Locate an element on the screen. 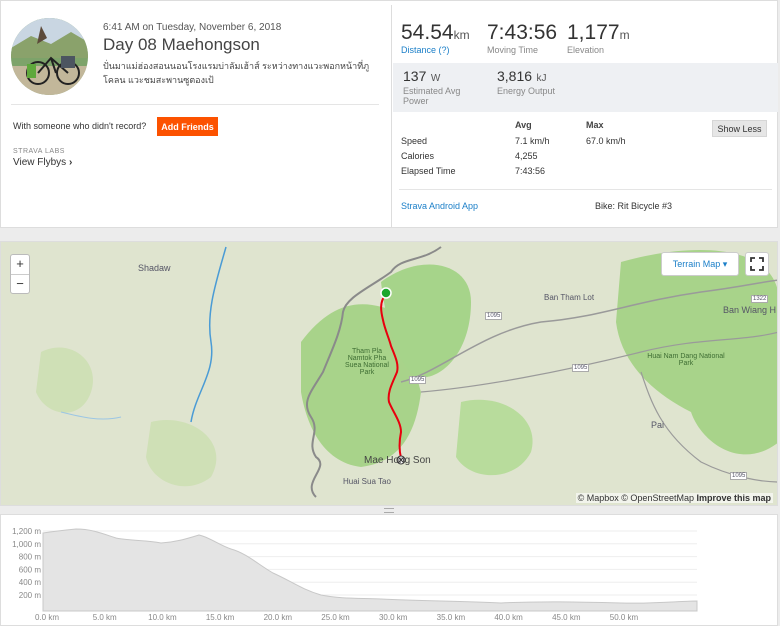 The image size is (780, 626). moving-time-stat: 7:43:56 Moving Time is located at coordinates (522, 38).